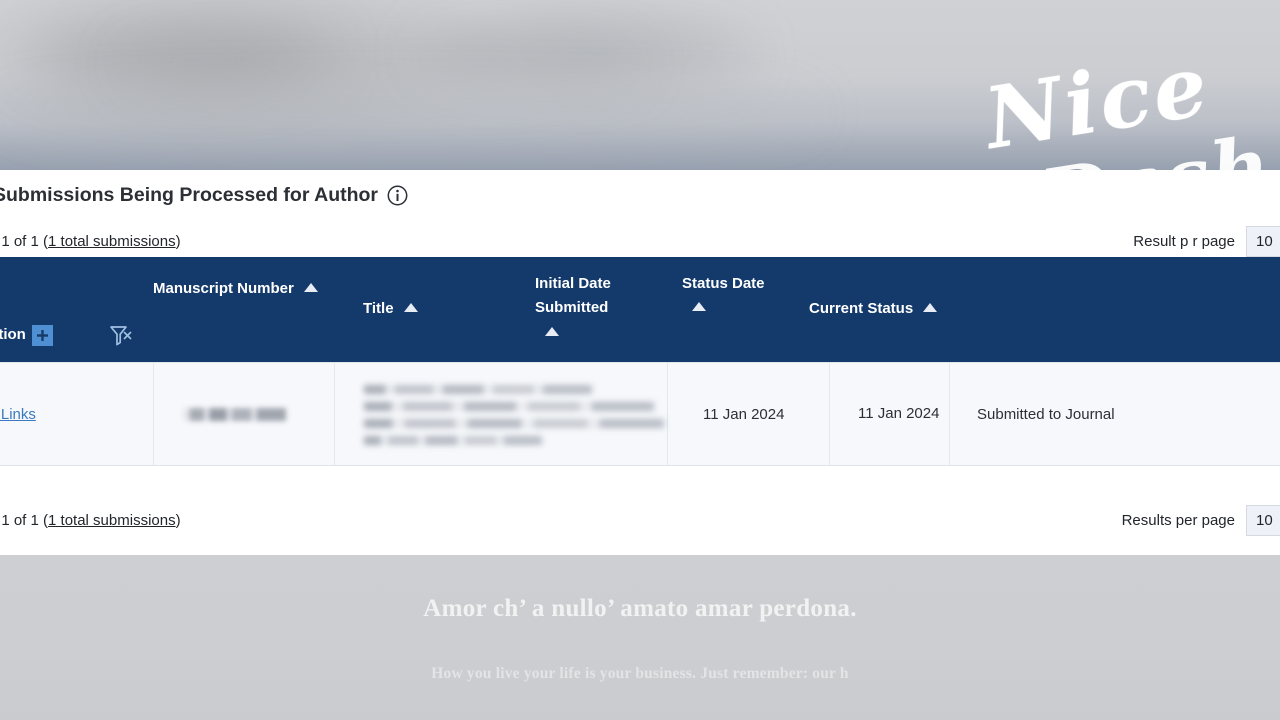  I want to click on column-header-initial-date-submitted: Initial Date Submitted, so click(581, 309).